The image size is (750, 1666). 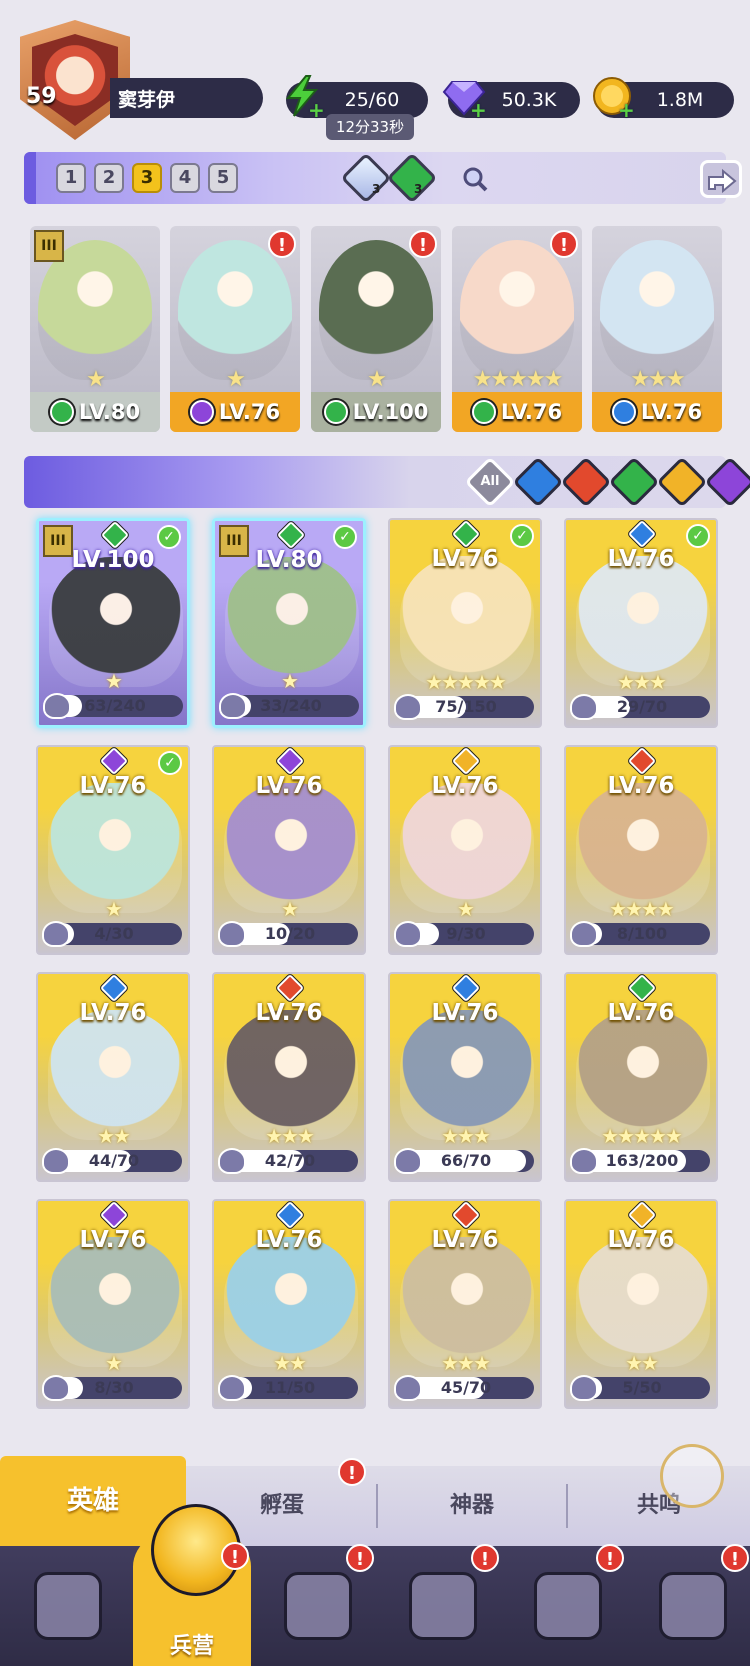 I want to click on leaf-token-icon, so click(x=412, y=178).